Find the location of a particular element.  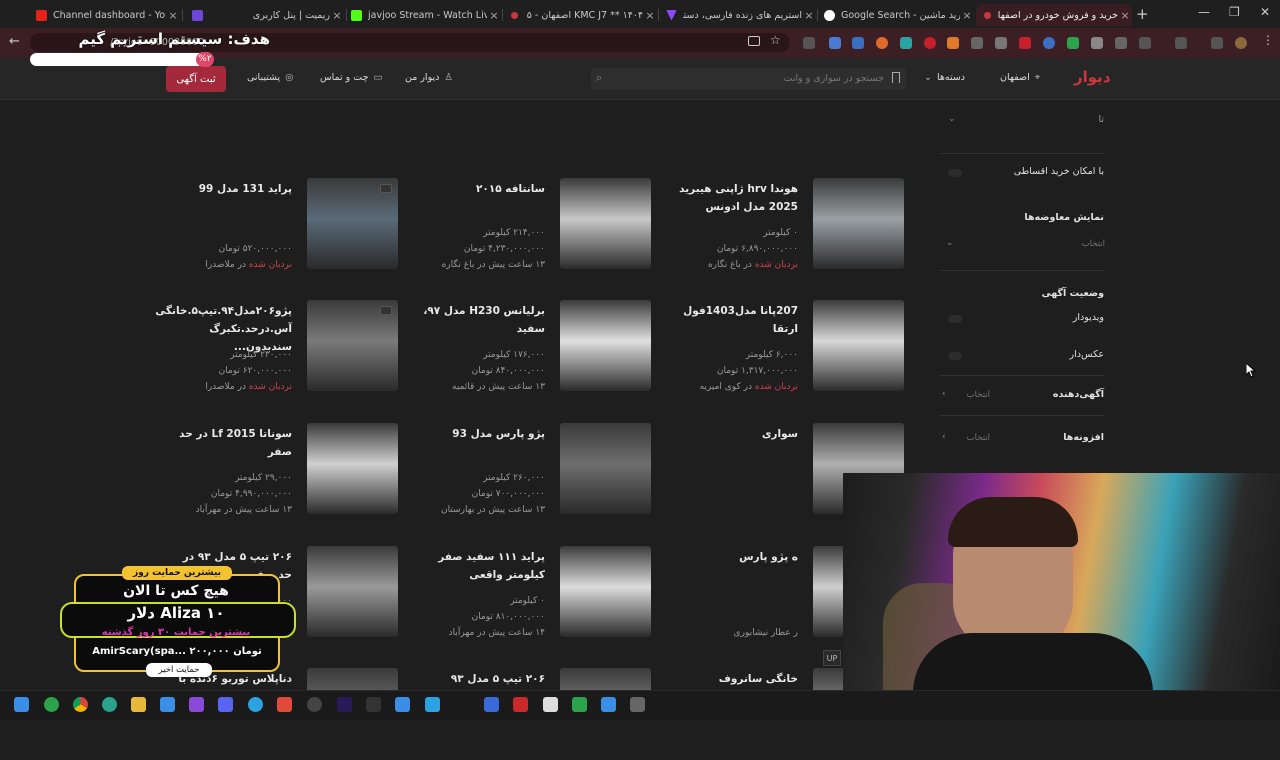

divar-logo: دیوار is located at coordinates (1092, 77).